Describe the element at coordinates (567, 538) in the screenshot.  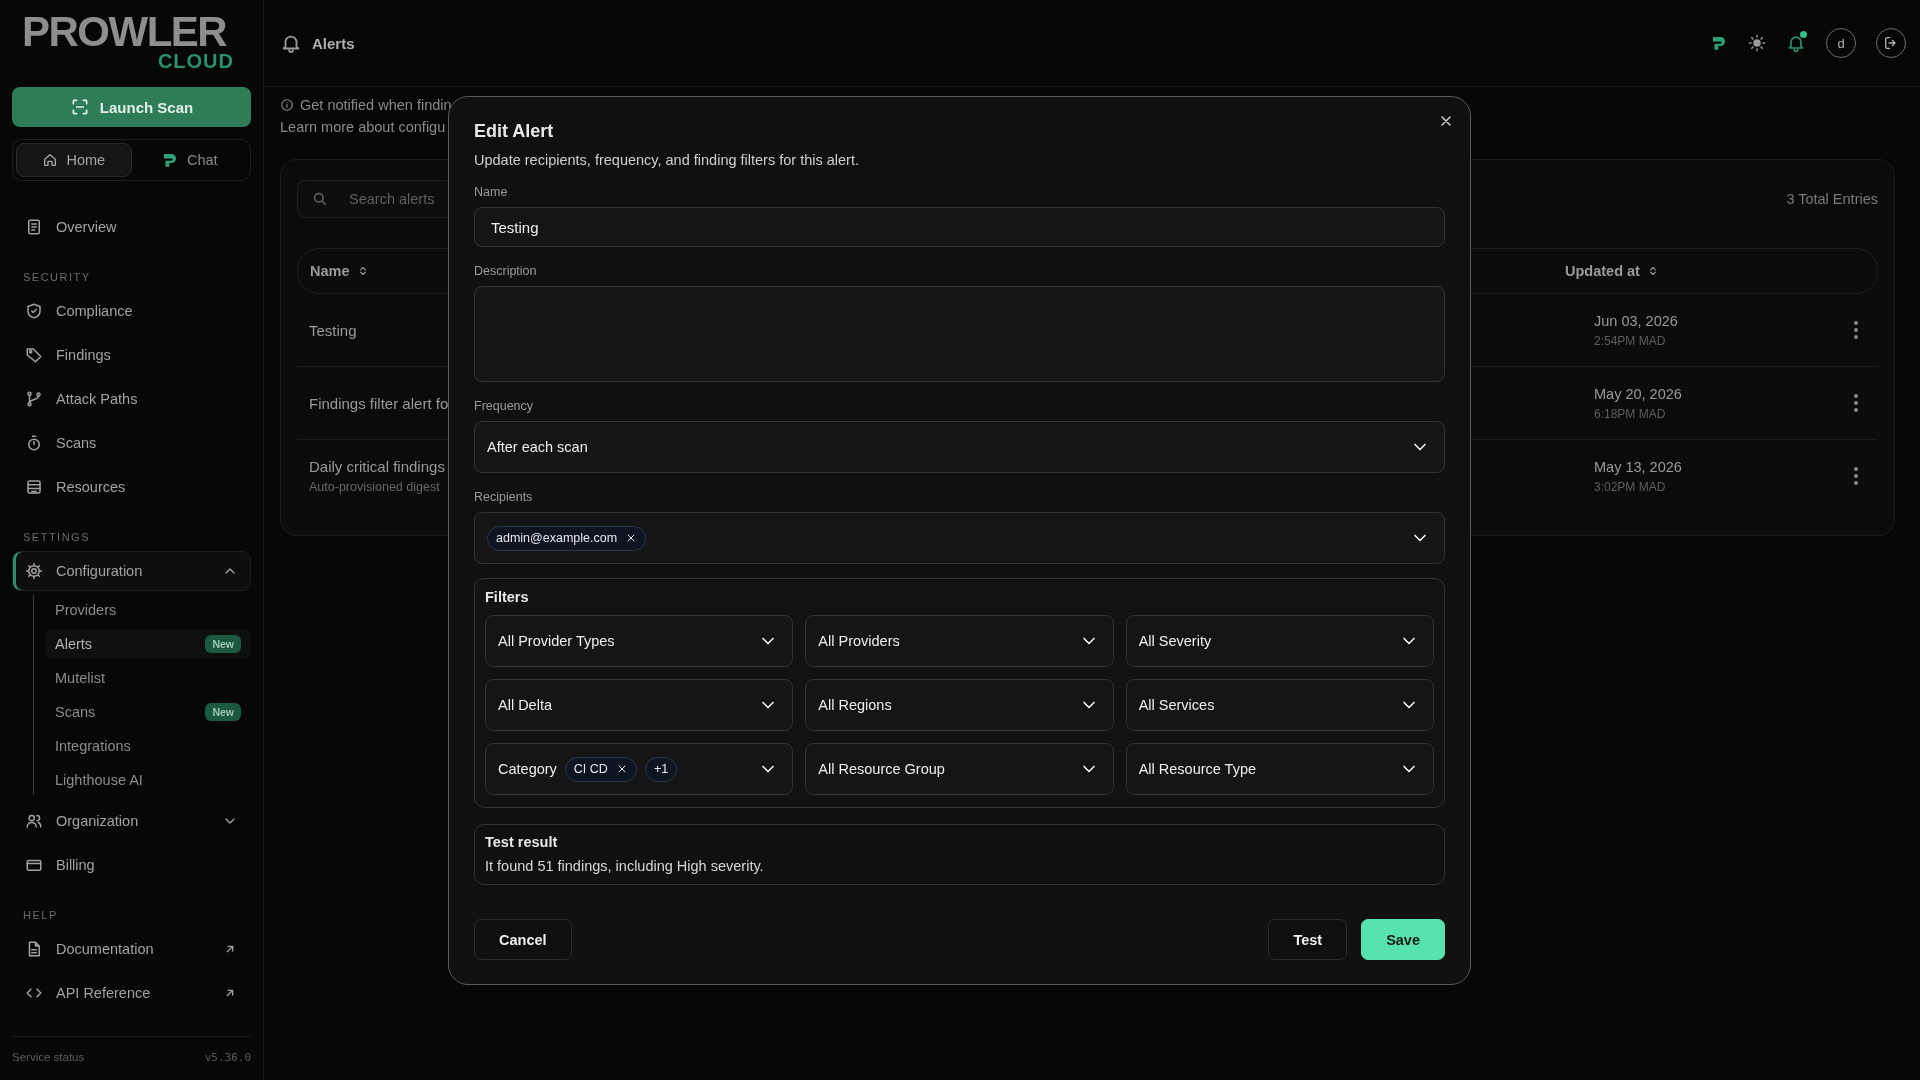
I see `recipient-chip: admin@example.com` at that location.